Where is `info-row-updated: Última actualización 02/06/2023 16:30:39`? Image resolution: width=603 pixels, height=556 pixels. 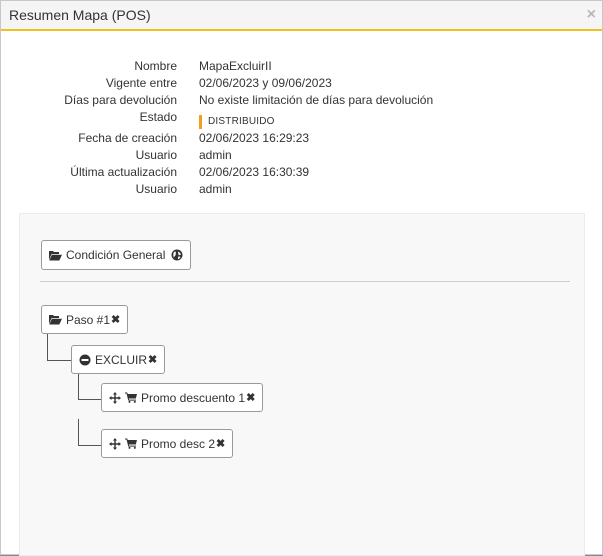 info-row-updated: Última actualización 02/06/2023 16:30:39 is located at coordinates (301, 173).